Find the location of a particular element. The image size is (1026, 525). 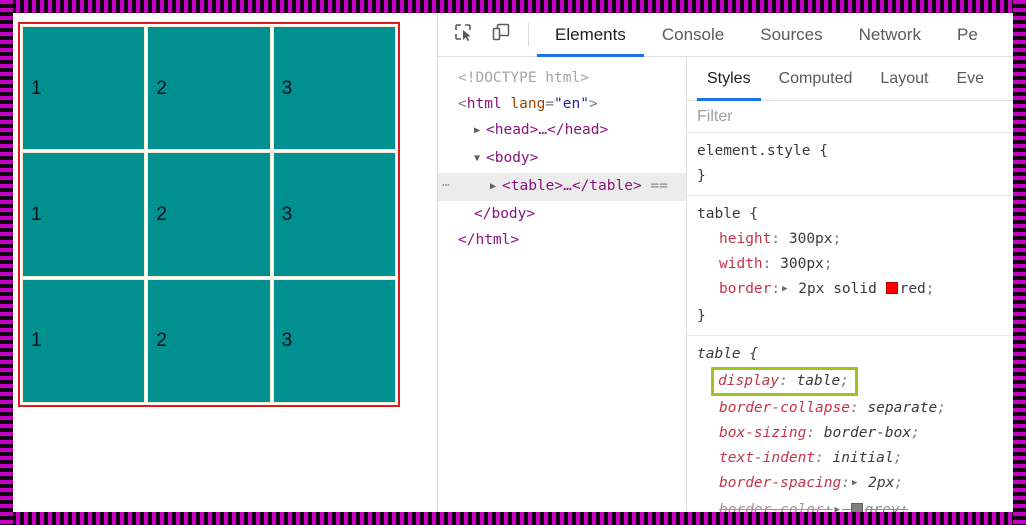

device-toolbar-button is located at coordinates (501, 34).